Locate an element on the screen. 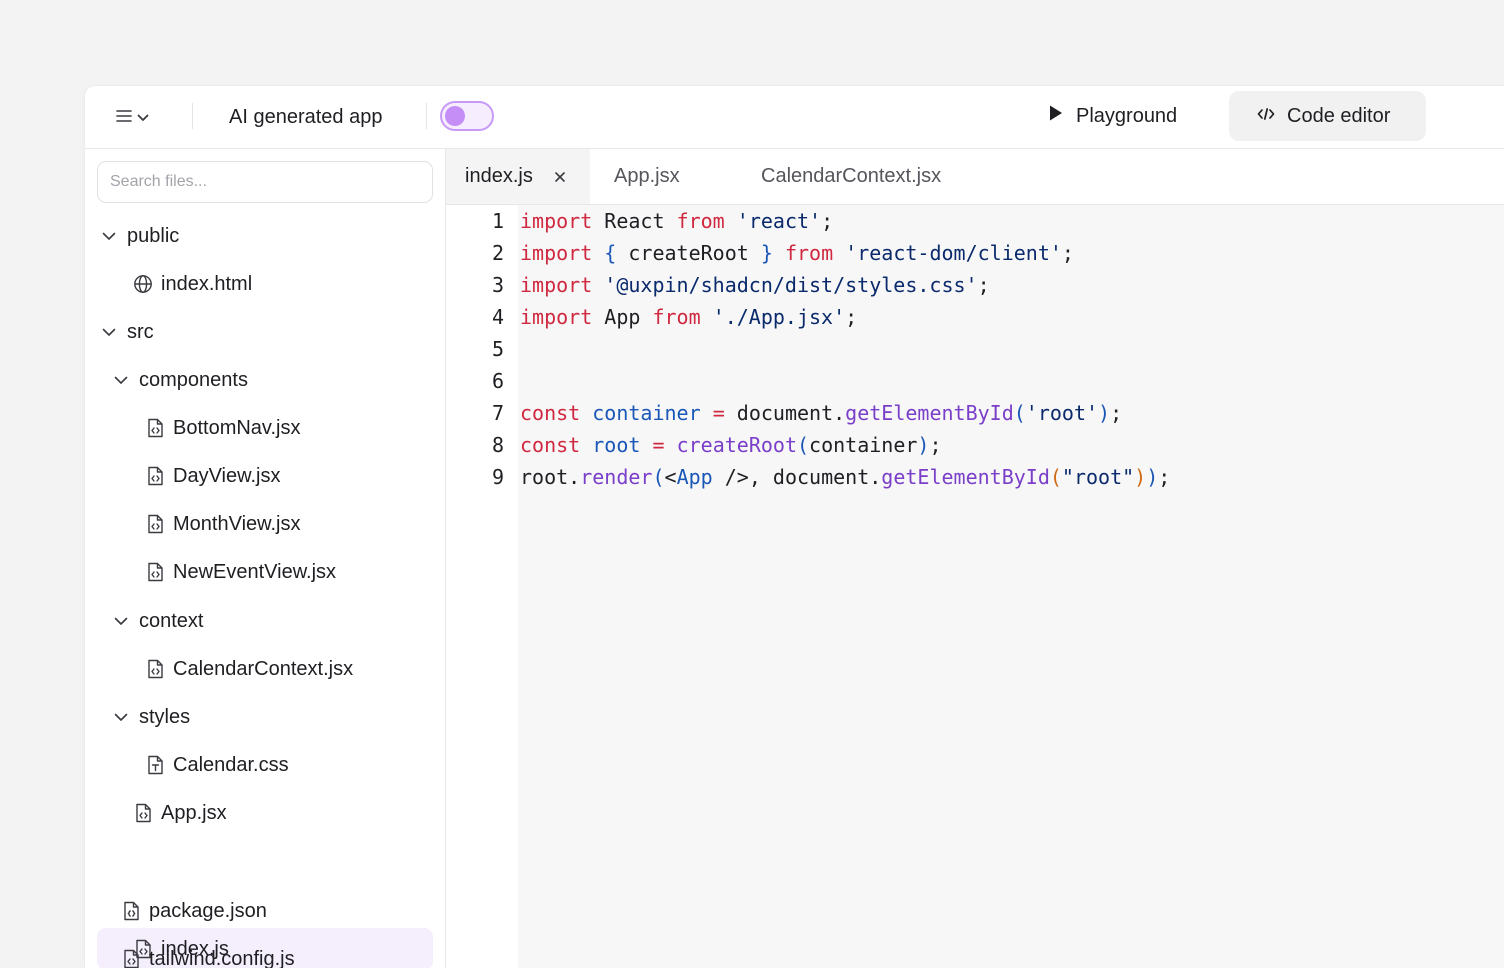 The image size is (1504, 968). file-label: index.html is located at coordinates (207, 283).